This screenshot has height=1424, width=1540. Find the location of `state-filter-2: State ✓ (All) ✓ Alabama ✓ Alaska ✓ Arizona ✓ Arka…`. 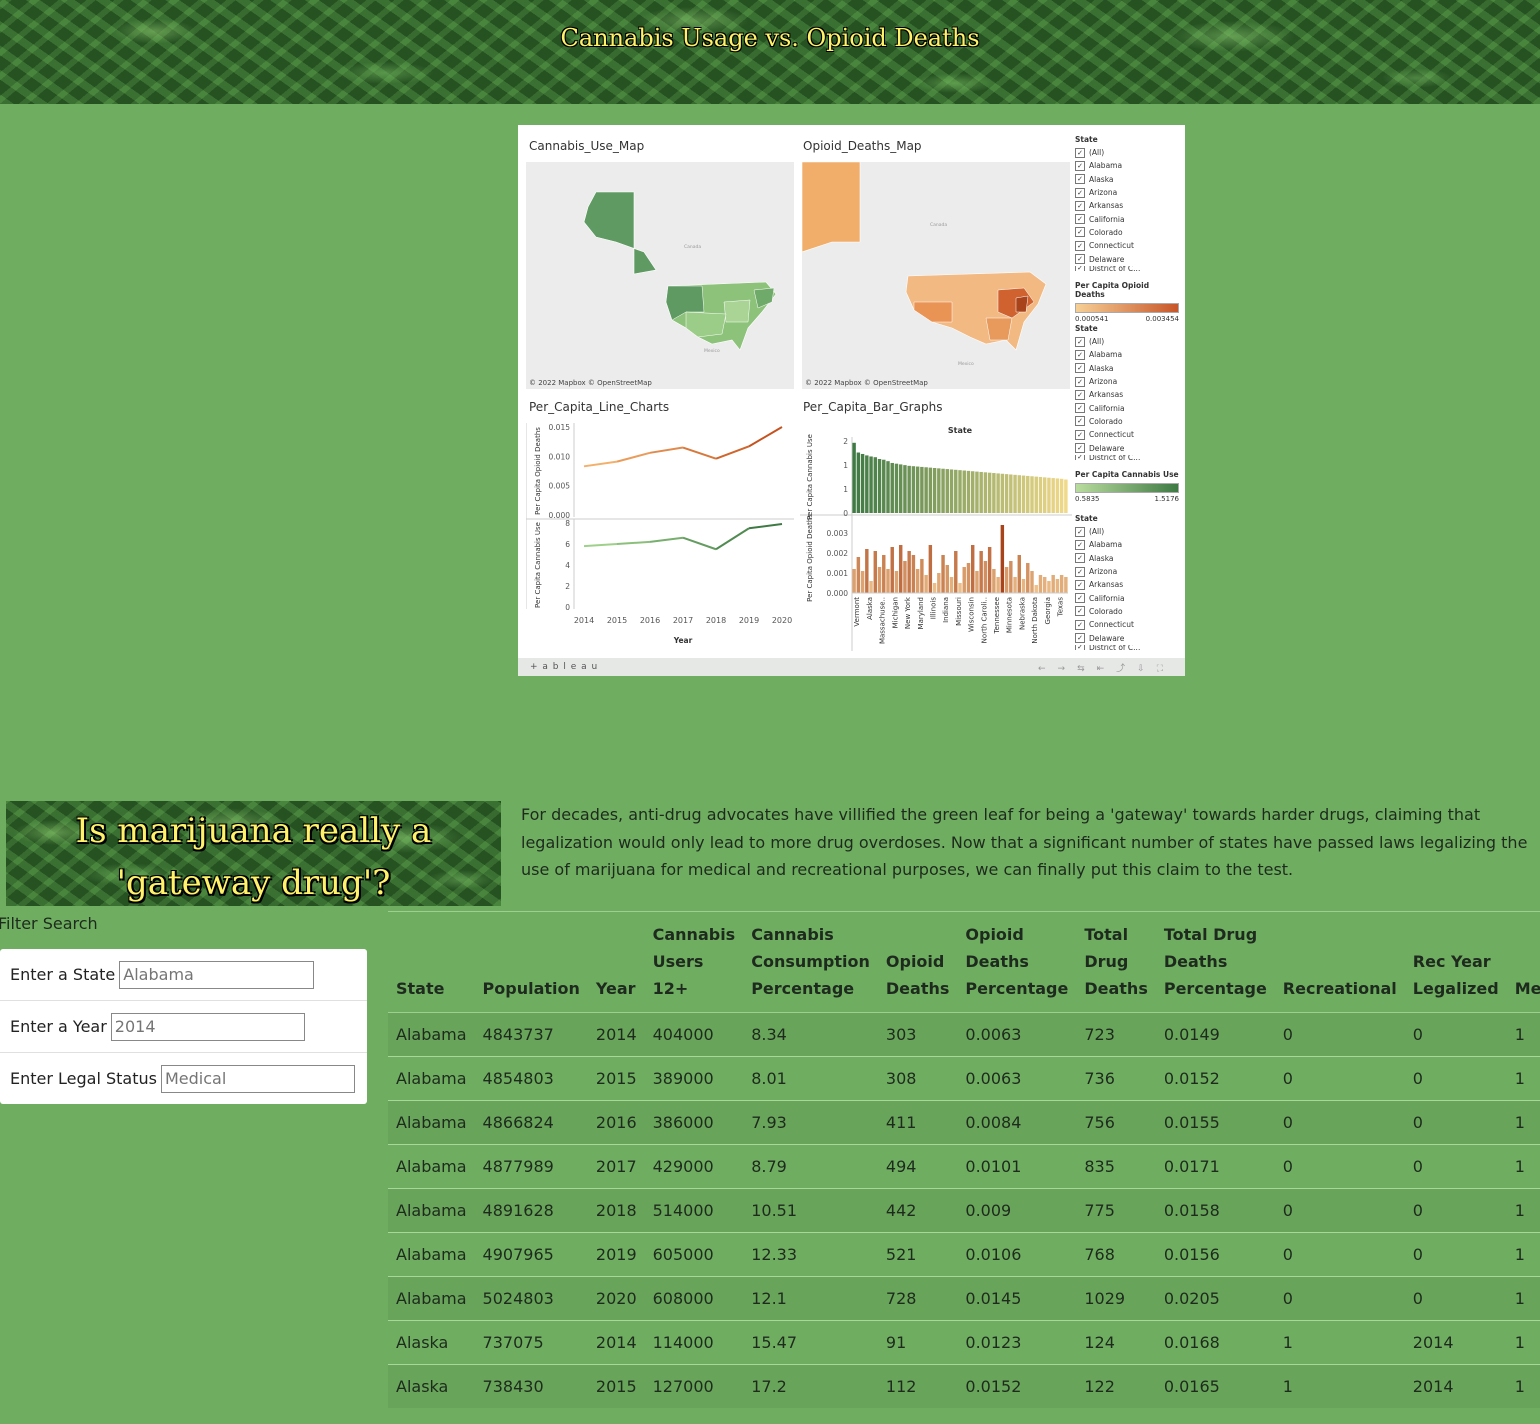

state-filter-2: State ✓ (All) ✓ Alabama ✓ Alaska ✓ Arizona ✓ Arka… is located at coordinates (1127, 413).